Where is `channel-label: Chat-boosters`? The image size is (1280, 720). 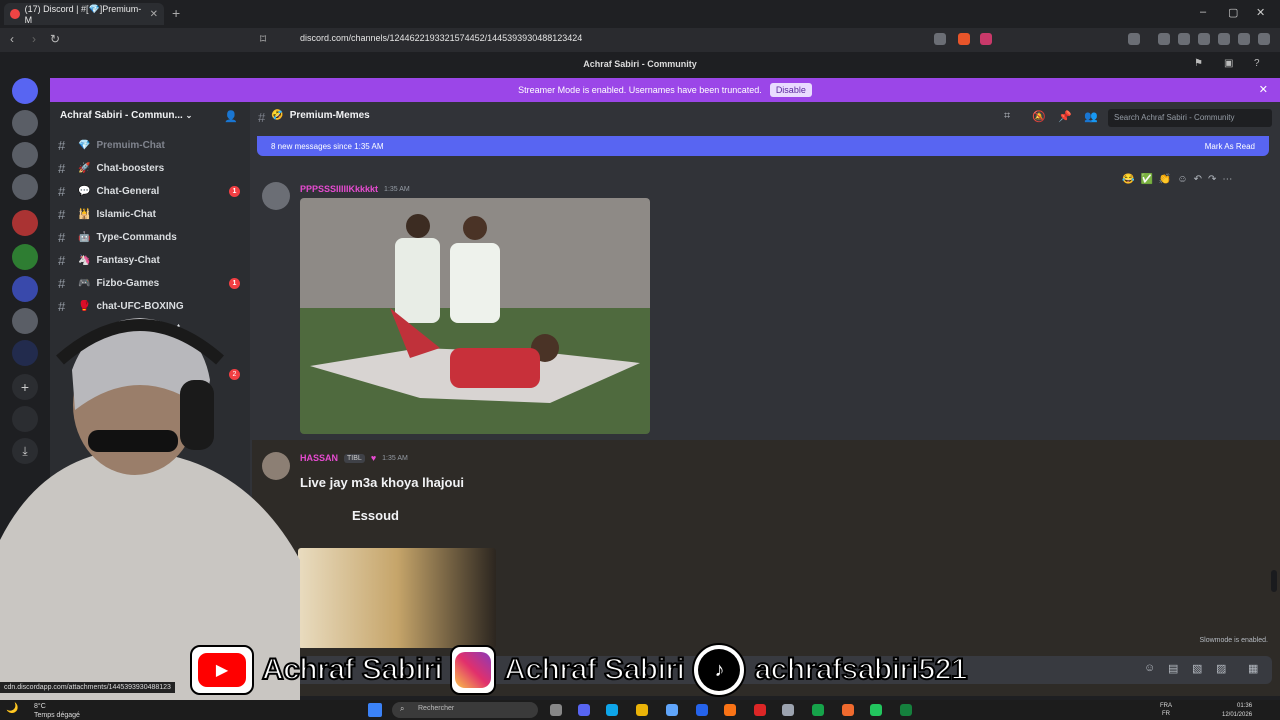
channel-label: Chat-boosters is located at coordinates (130, 168).